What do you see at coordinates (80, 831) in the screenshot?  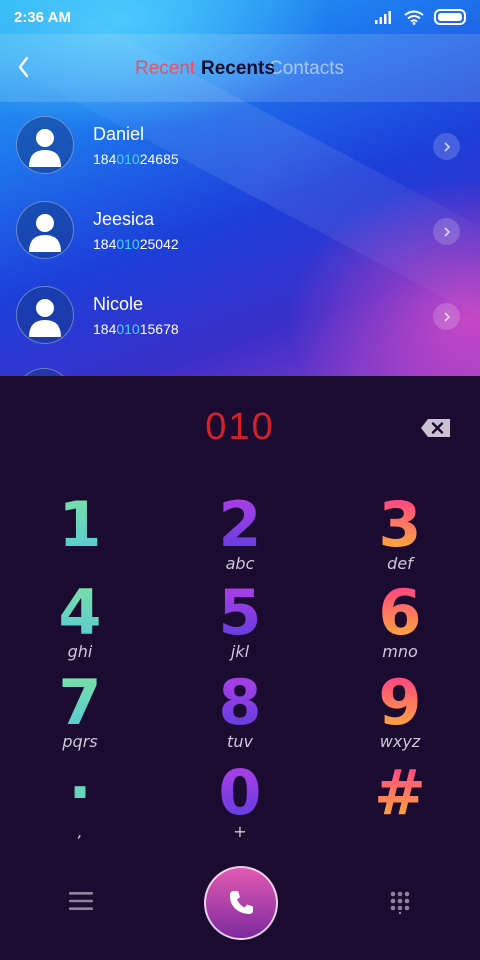 I see `key-letters: ,` at bounding box center [80, 831].